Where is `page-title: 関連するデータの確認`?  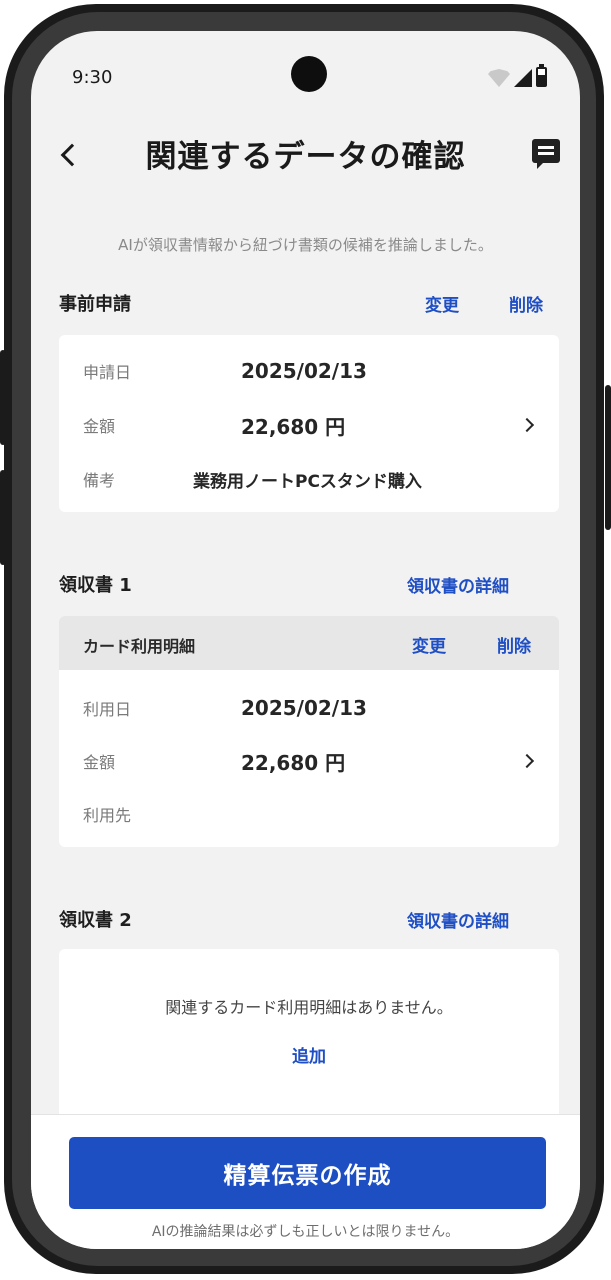 page-title: 関連するデータの確認 is located at coordinates (305, 157).